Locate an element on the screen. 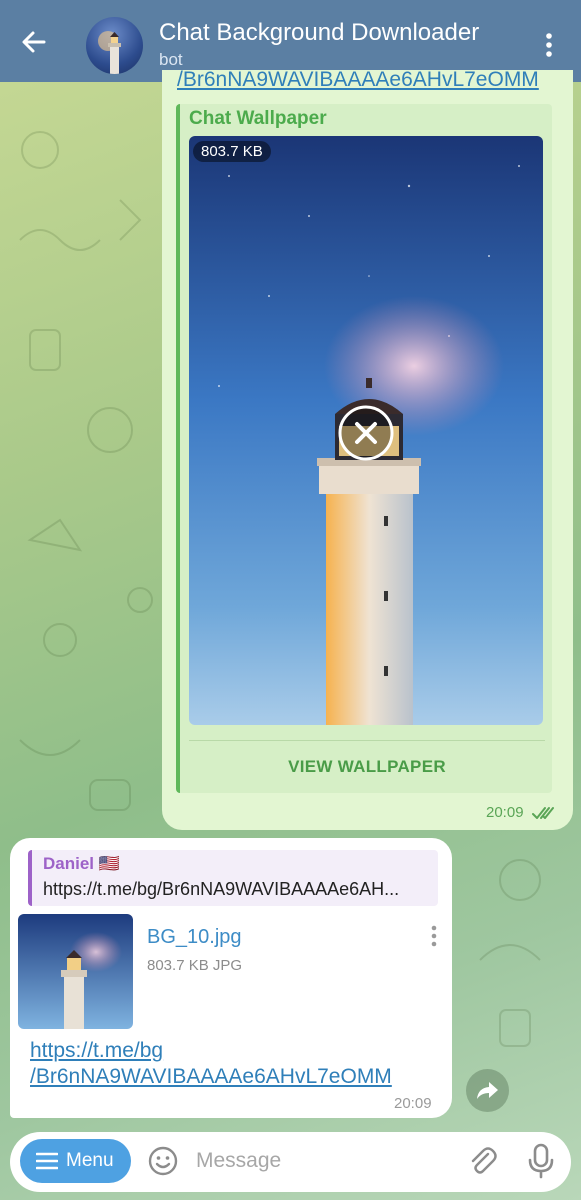 This screenshot has width=581, height=1200. double-check-icon is located at coordinates (543, 813).